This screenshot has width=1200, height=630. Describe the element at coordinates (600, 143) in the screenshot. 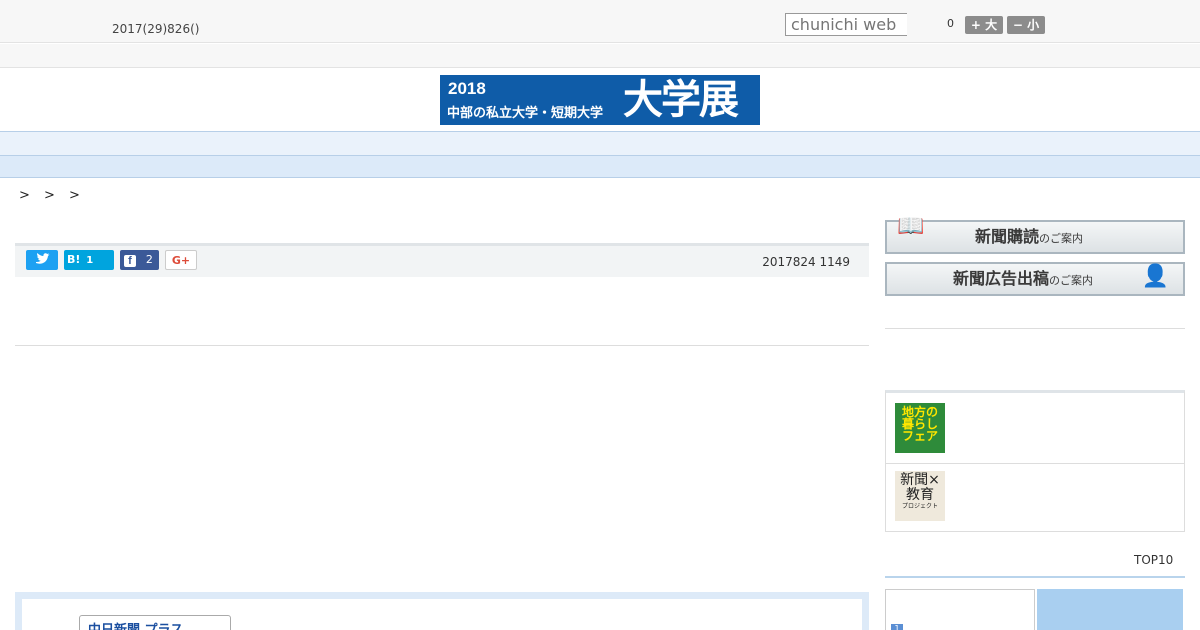

I see `main-nav` at that location.